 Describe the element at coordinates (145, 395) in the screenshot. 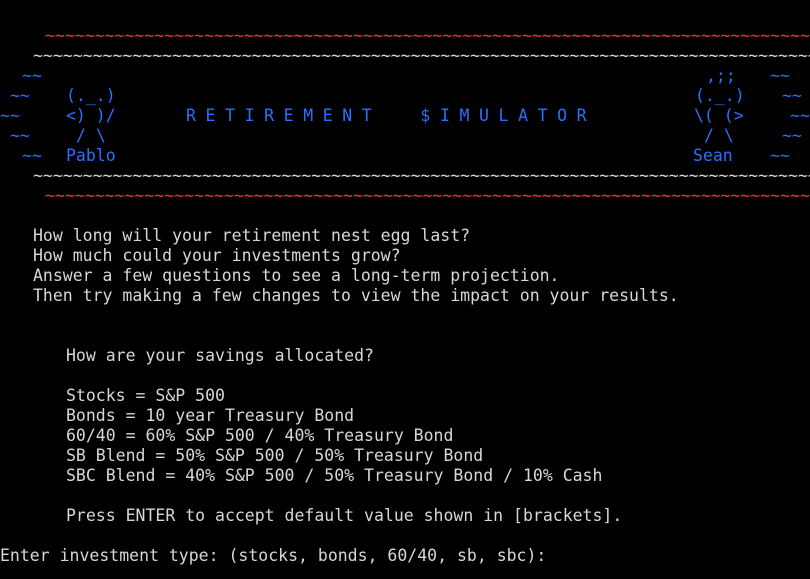

I see `option-stocks: Stocks = S&P 500` at that location.